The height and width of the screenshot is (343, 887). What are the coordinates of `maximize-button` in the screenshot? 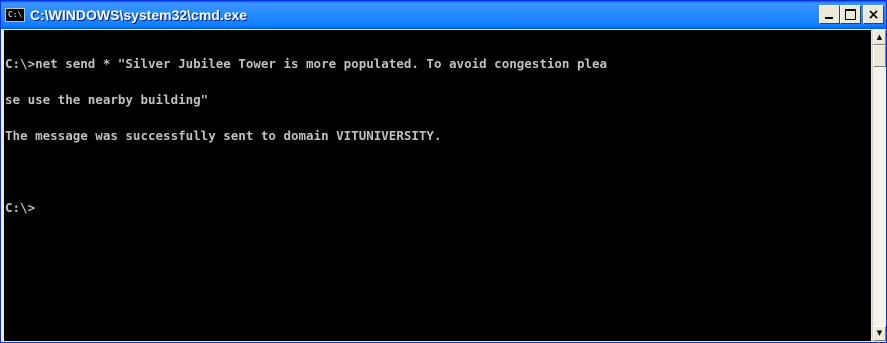 It's located at (850, 14).